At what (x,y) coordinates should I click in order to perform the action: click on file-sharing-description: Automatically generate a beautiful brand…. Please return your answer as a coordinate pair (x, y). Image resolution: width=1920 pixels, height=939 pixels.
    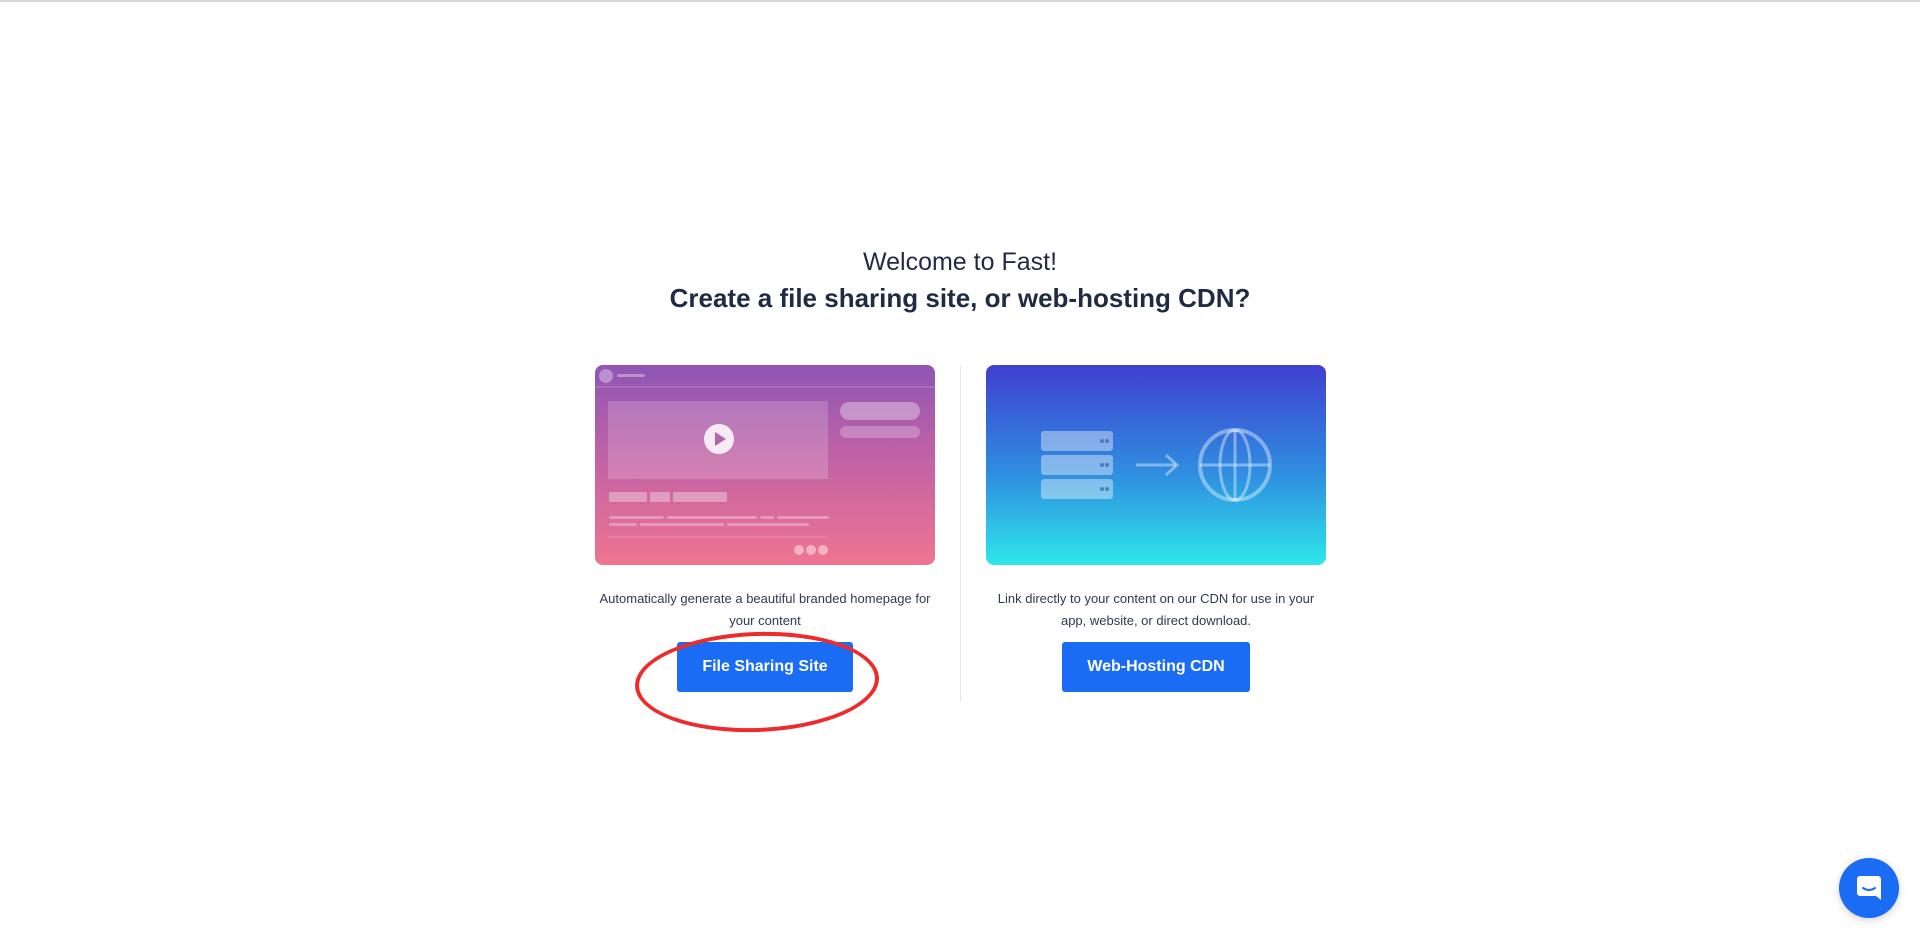
    Looking at the image, I should click on (765, 609).